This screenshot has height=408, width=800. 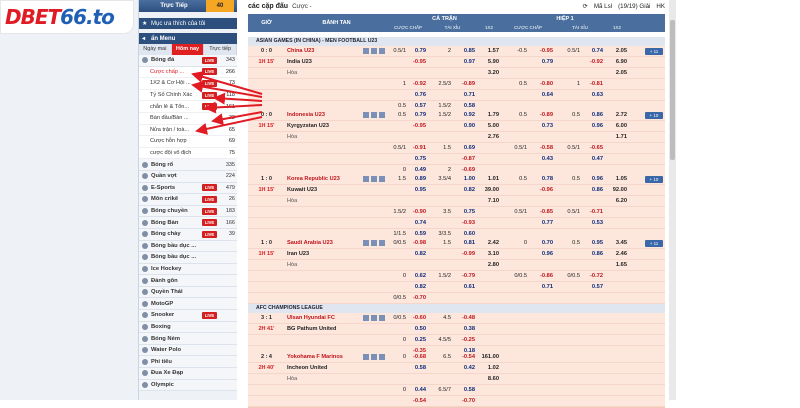 I want to click on odds-cell: 0.43, so click(x=542, y=159).